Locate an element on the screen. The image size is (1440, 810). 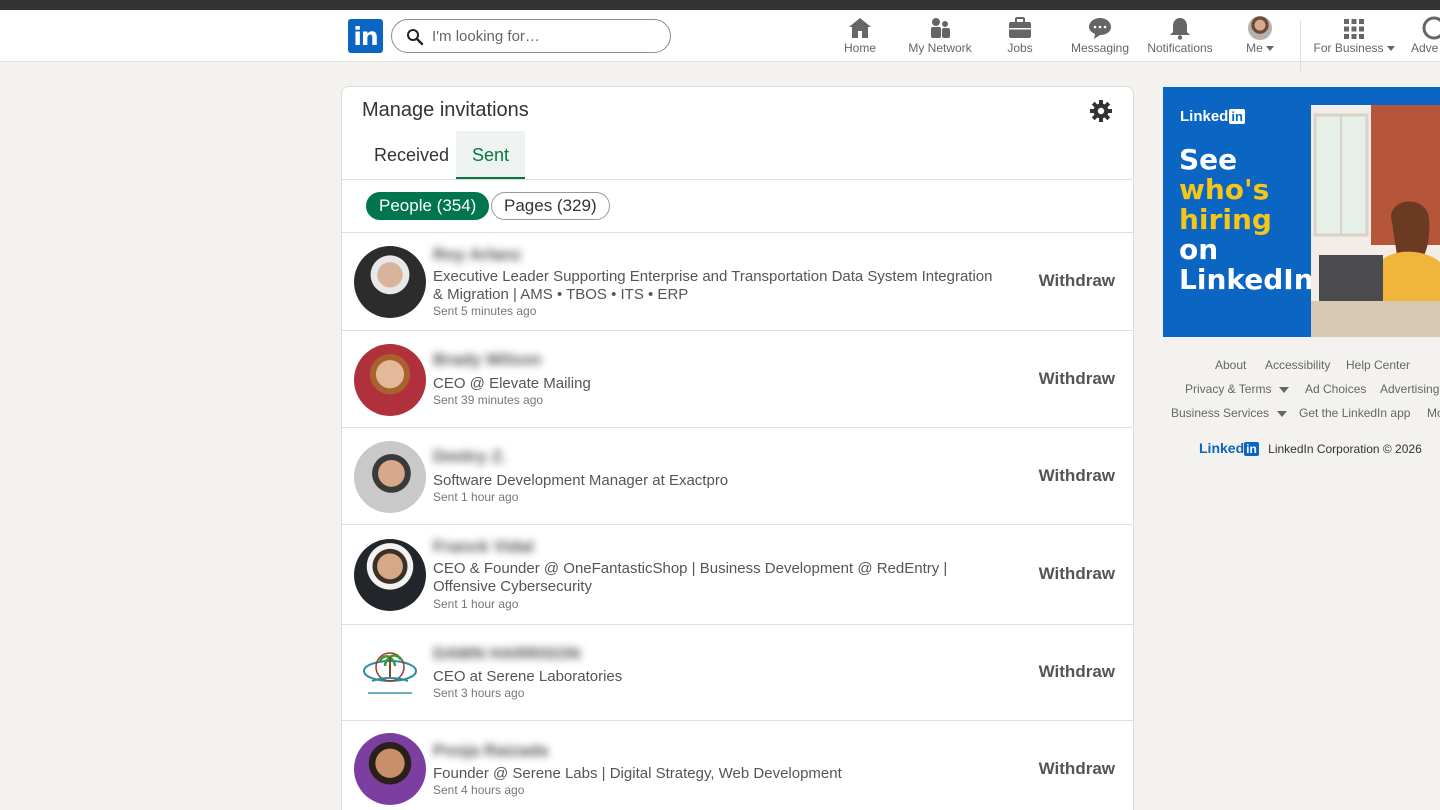
linkedin-logo: in is located at coordinates (365, 36).